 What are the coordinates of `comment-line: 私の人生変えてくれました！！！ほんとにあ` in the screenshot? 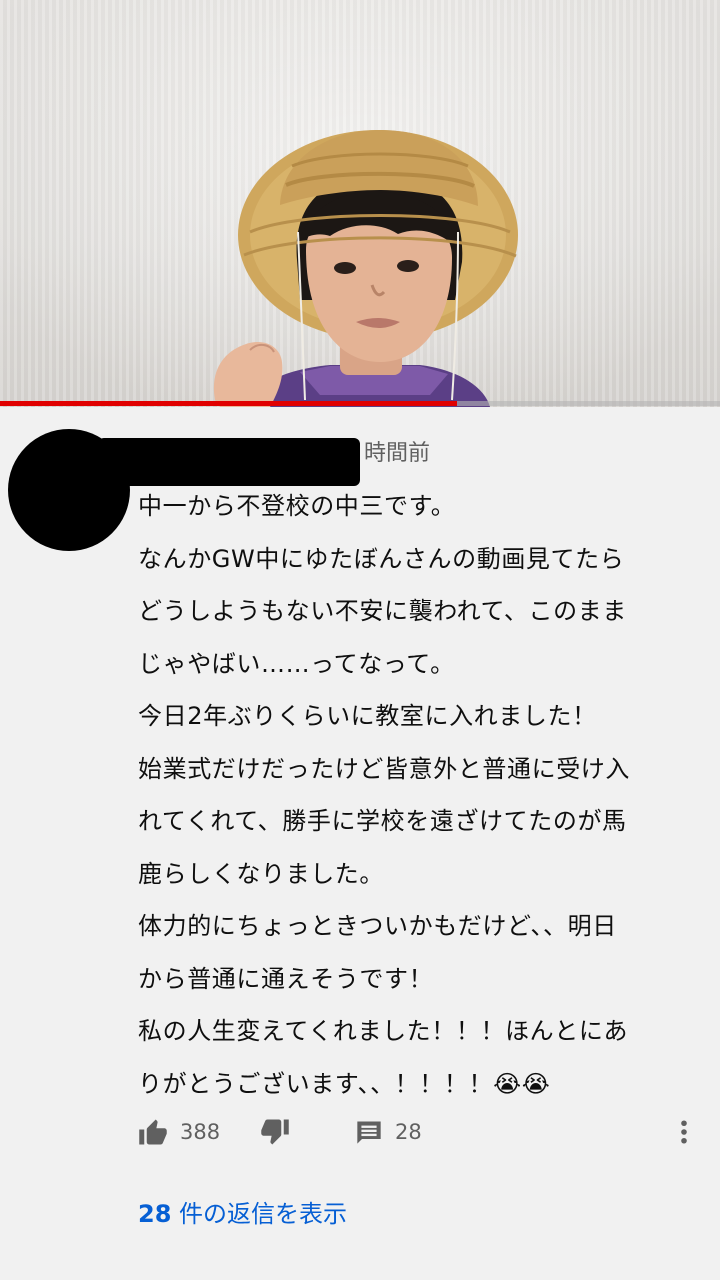 It's located at (383, 1031).